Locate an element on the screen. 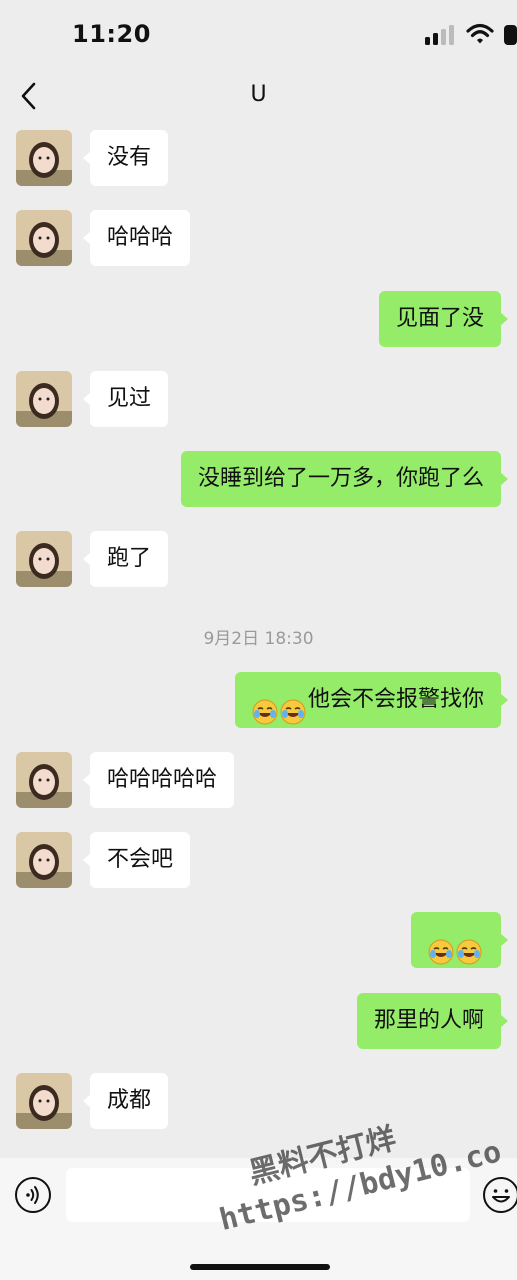  chat-title: U is located at coordinates (258, 94).